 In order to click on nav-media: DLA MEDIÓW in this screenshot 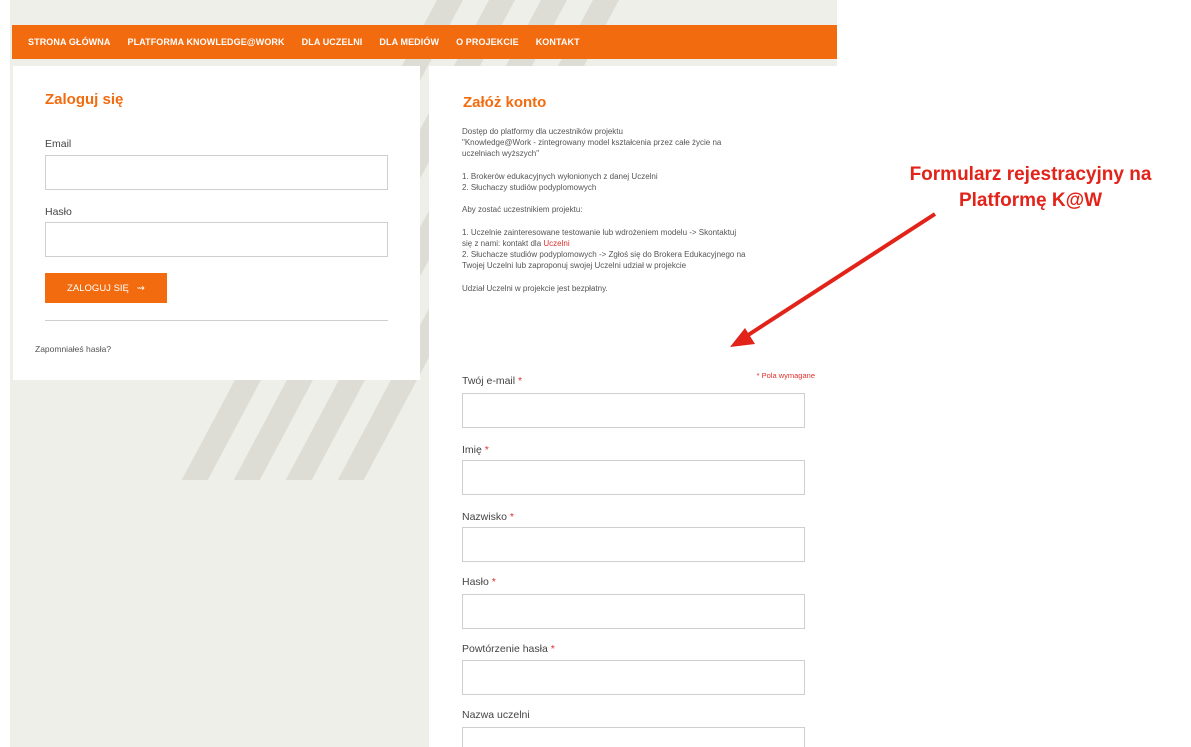, I will do `click(409, 42)`.